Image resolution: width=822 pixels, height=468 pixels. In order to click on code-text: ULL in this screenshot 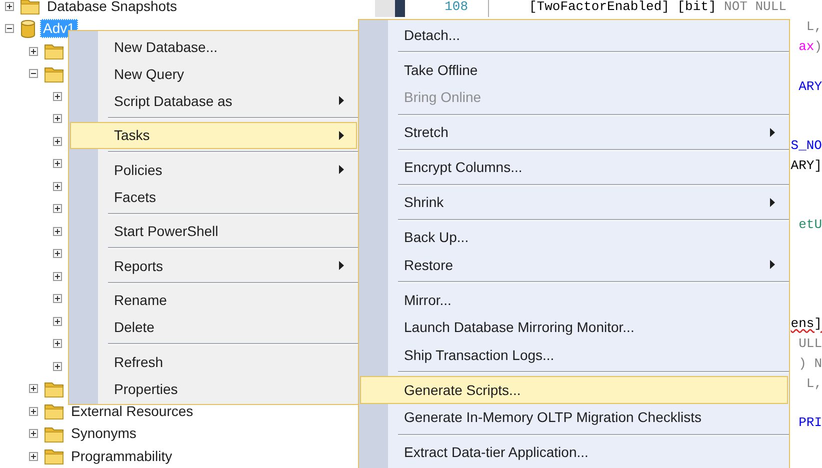, I will do `click(810, 343)`.